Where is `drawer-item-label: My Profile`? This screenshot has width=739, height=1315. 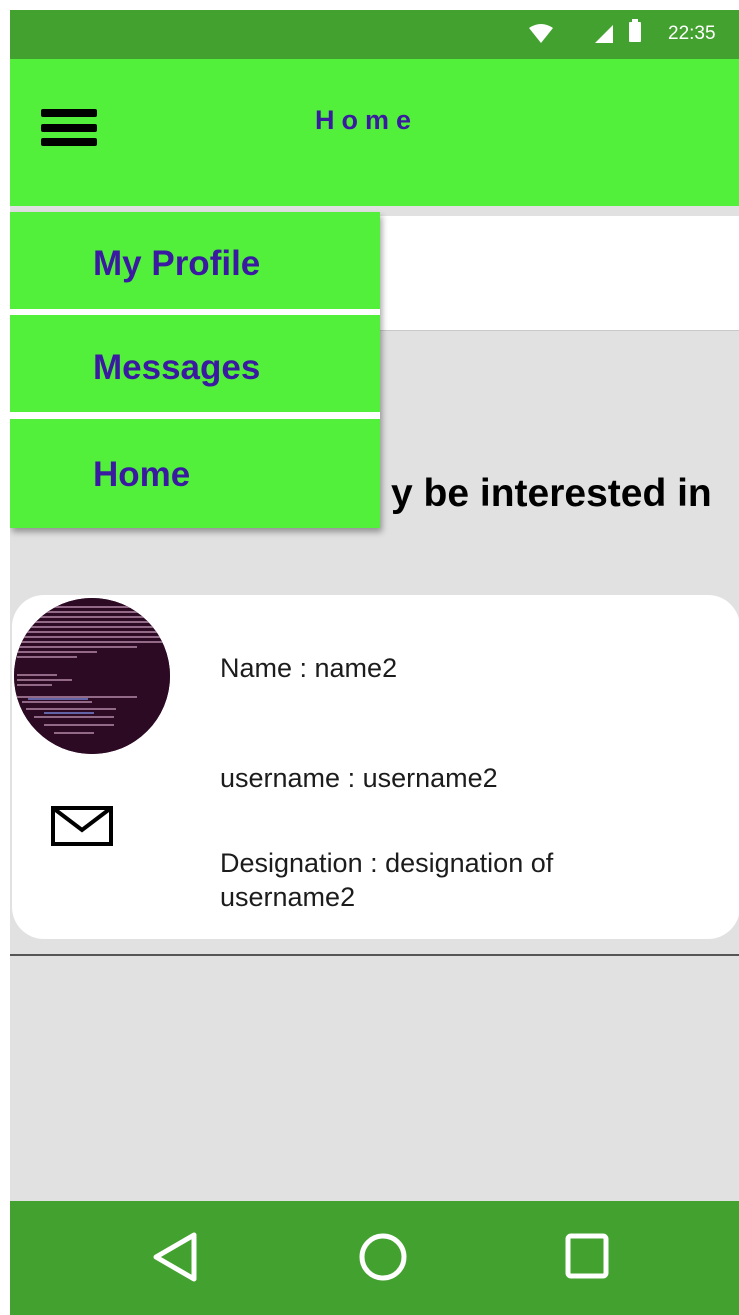
drawer-item-label: My Profile is located at coordinates (177, 263).